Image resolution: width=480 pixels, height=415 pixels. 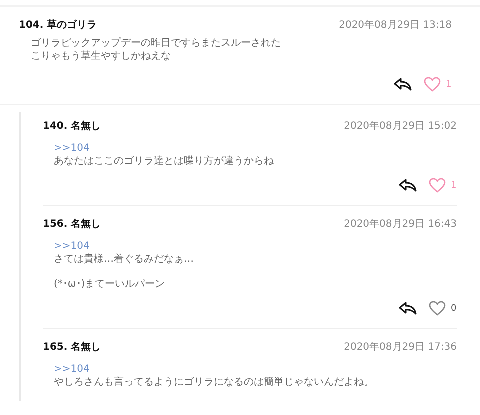 I want to click on like-count: 0, so click(x=454, y=309).